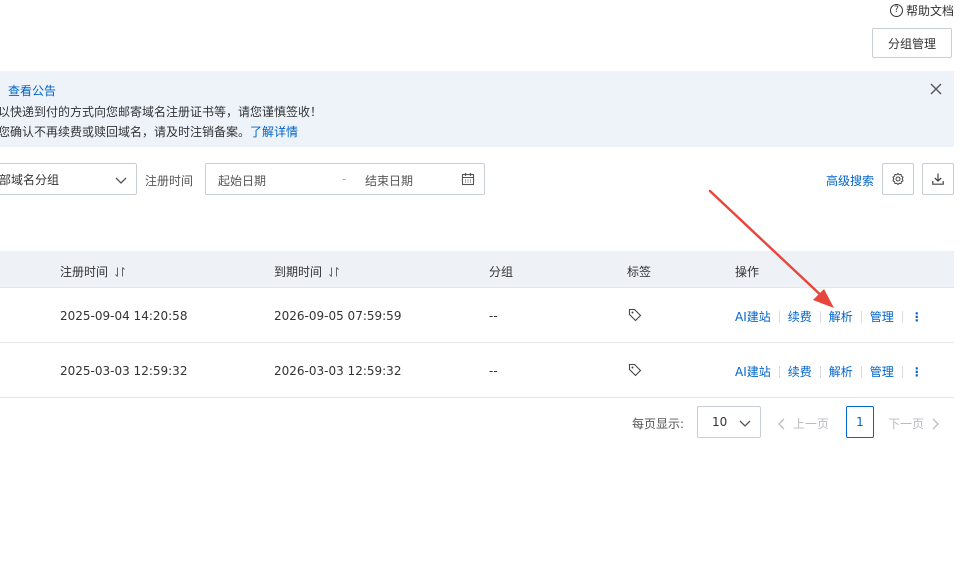 This screenshot has width=960, height=585. What do you see at coordinates (274, 132) in the screenshot?
I see `learn-more-link: 了解详情` at bounding box center [274, 132].